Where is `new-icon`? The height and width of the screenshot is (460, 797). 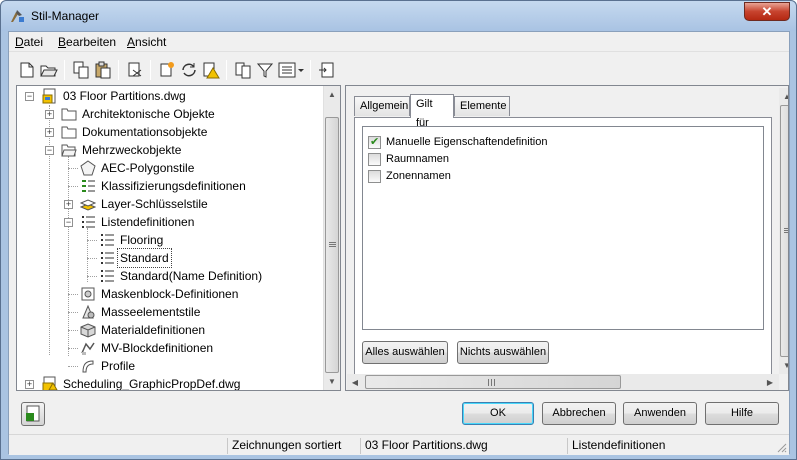
new-icon is located at coordinates (27, 70).